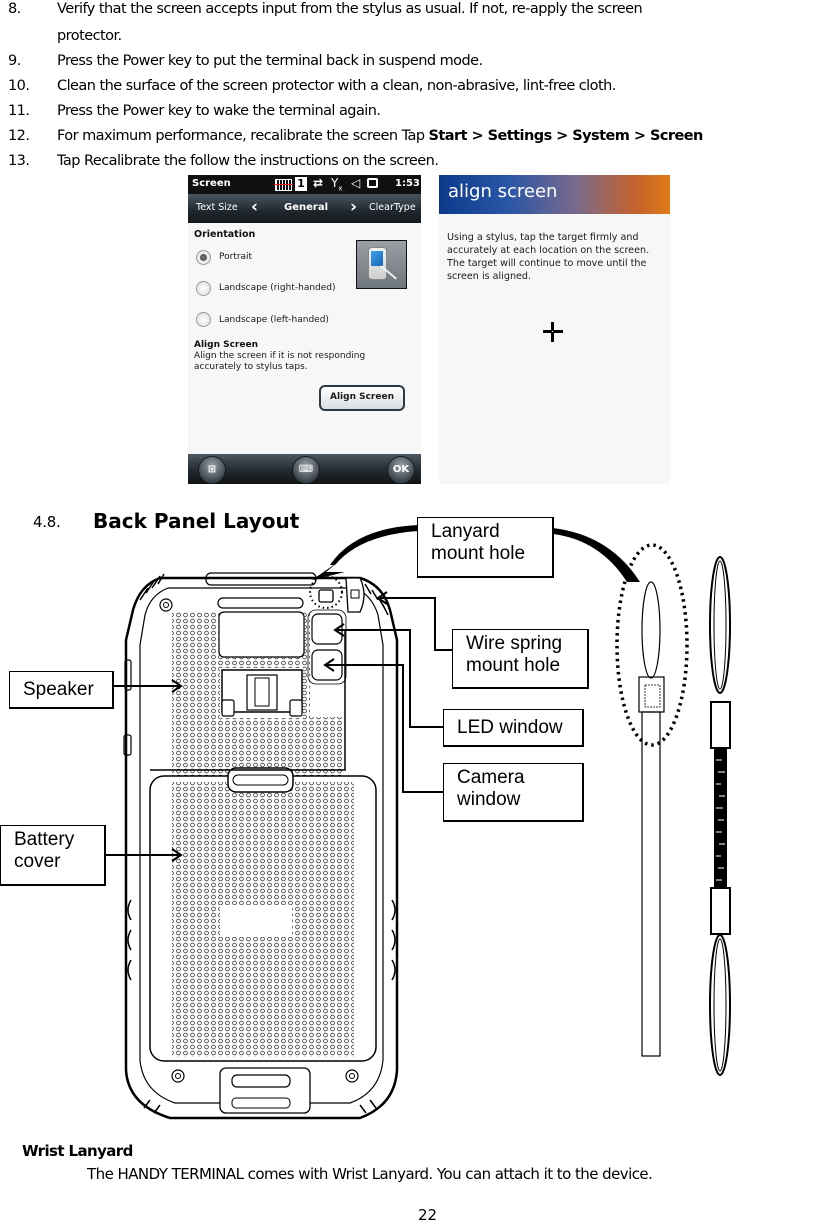 This screenshot has width=835, height=1224. I want to click on device-back-drawing, so click(261, 846).